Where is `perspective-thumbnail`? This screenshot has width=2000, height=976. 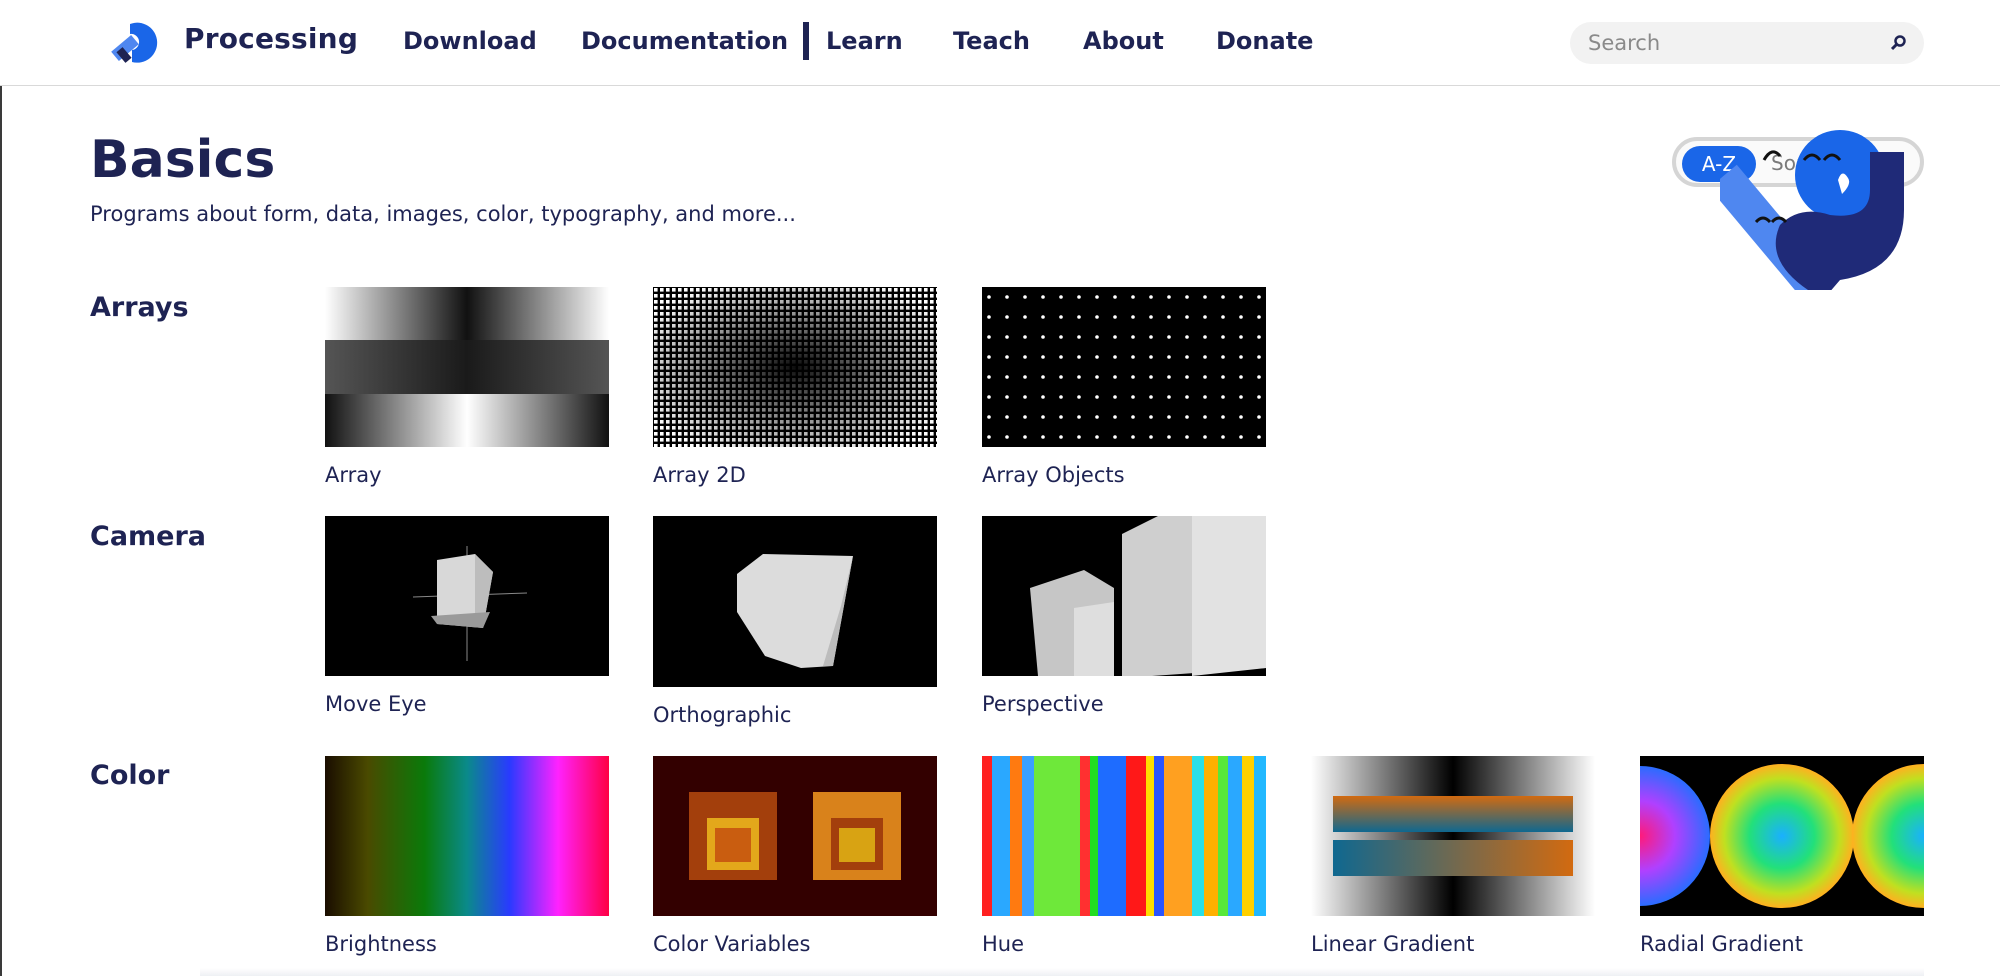 perspective-thumbnail is located at coordinates (1124, 596).